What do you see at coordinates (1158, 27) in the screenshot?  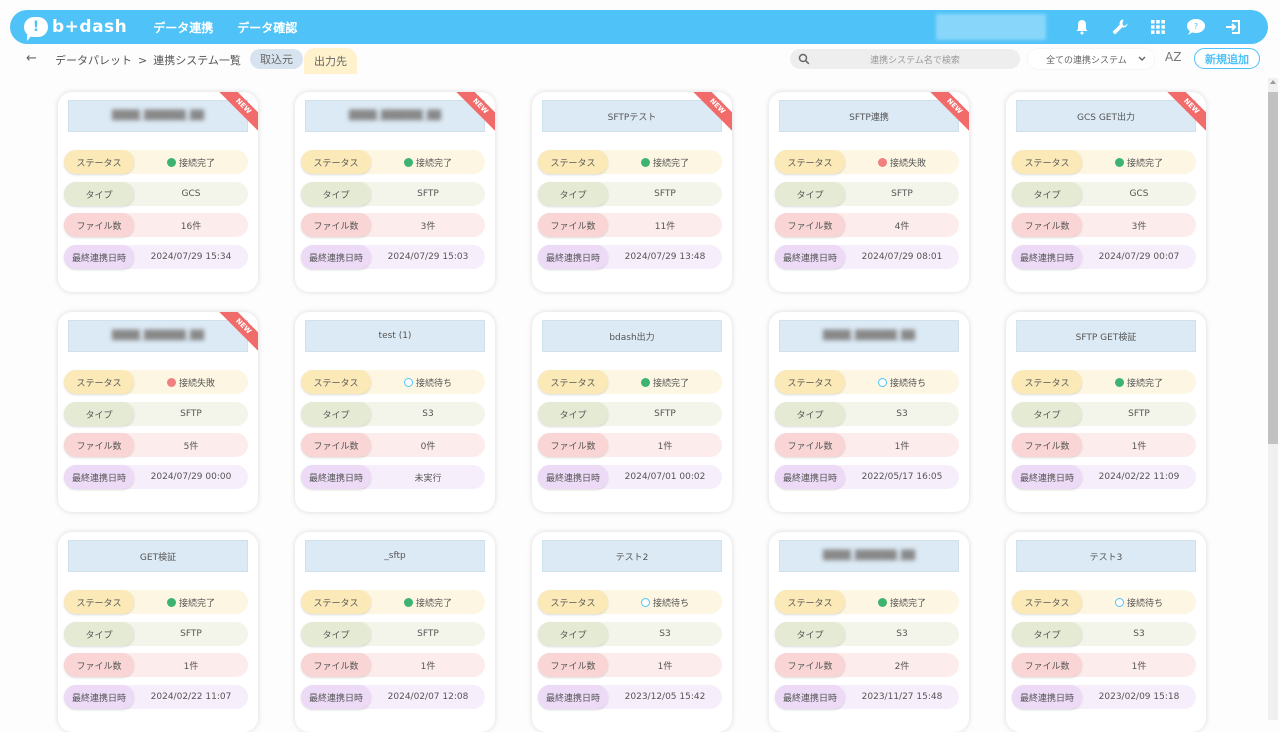 I see `grid-menu-icon` at bounding box center [1158, 27].